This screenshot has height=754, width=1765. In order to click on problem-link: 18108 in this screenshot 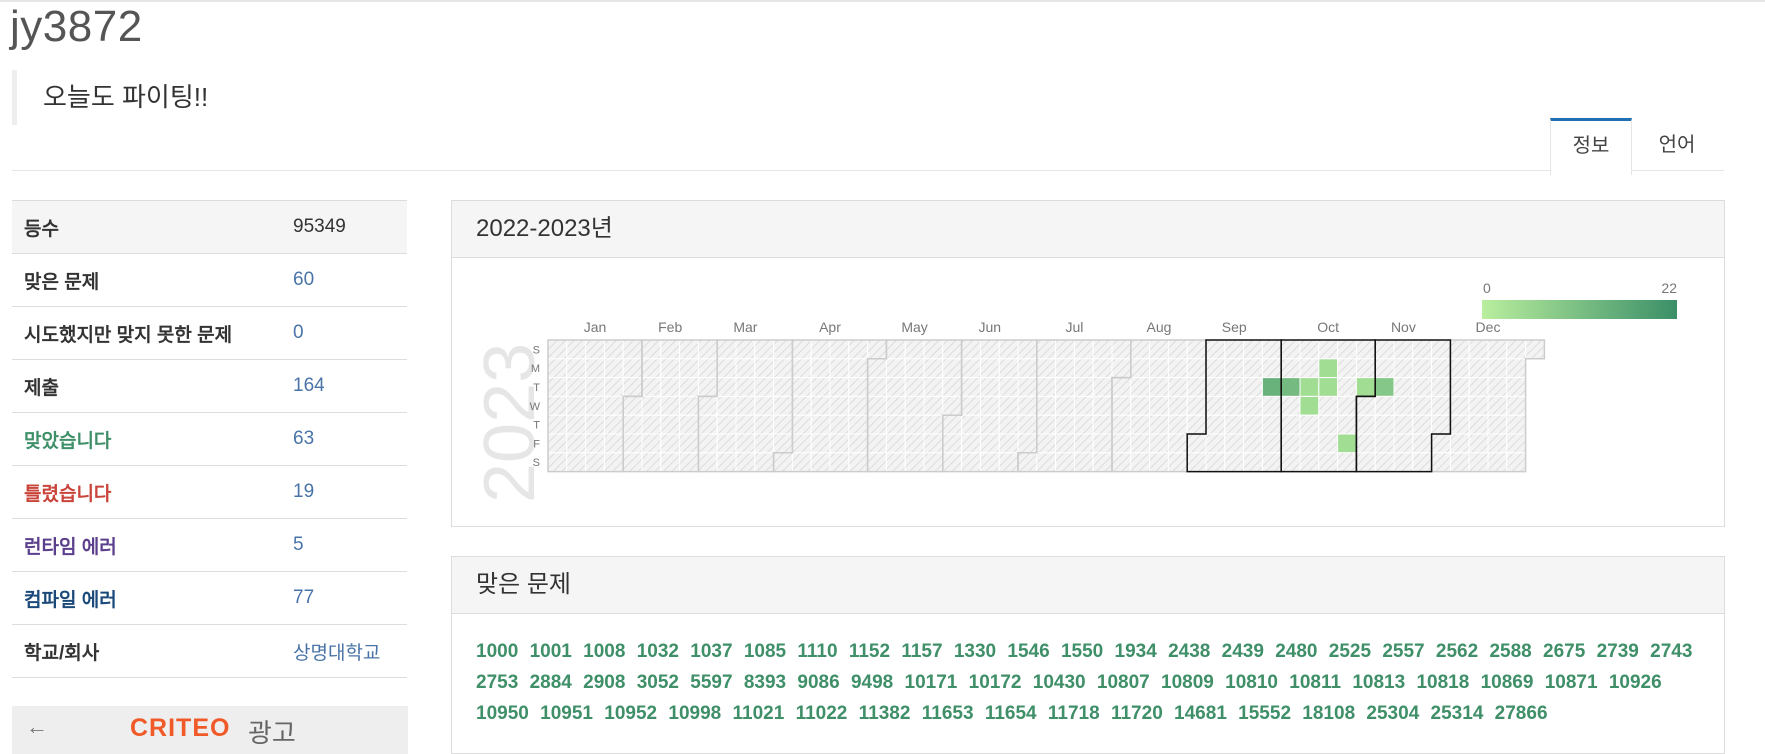, I will do `click(1328, 713)`.